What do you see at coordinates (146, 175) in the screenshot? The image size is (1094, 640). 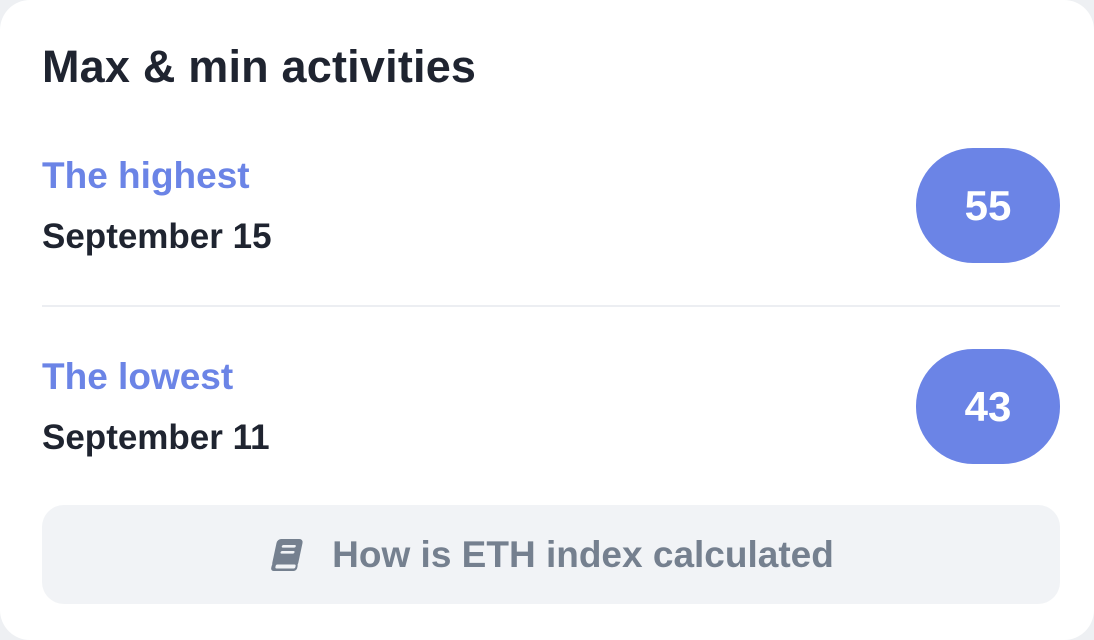 I see `highest-label: The highest` at bounding box center [146, 175].